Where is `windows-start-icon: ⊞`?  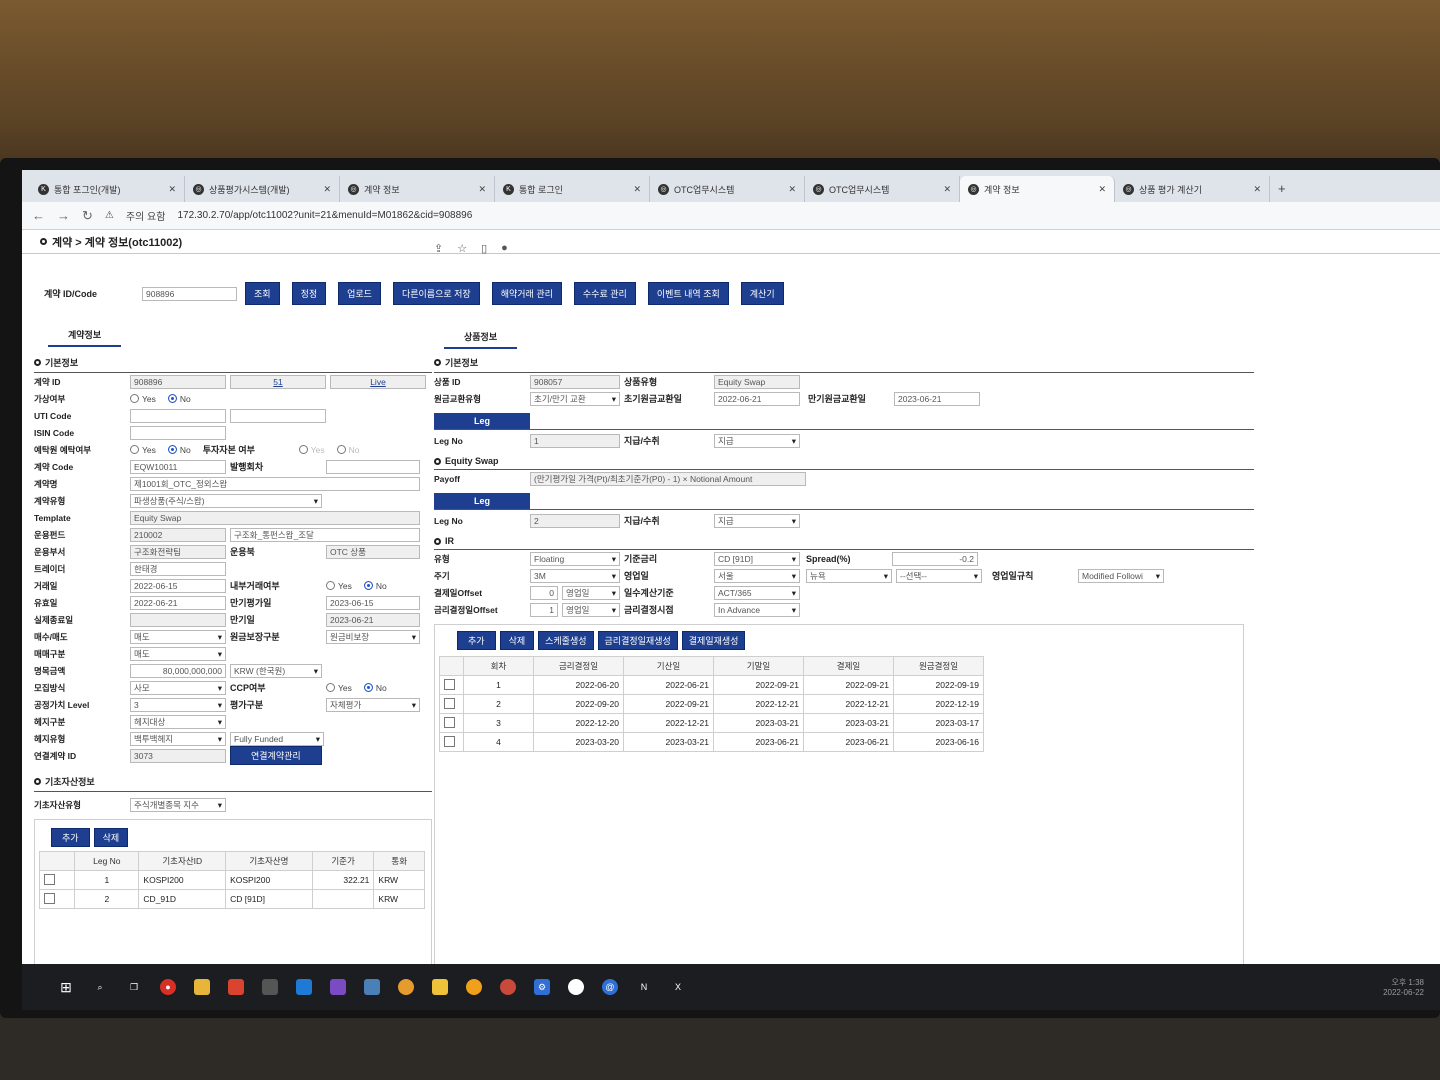 windows-start-icon: ⊞ is located at coordinates (66, 987).